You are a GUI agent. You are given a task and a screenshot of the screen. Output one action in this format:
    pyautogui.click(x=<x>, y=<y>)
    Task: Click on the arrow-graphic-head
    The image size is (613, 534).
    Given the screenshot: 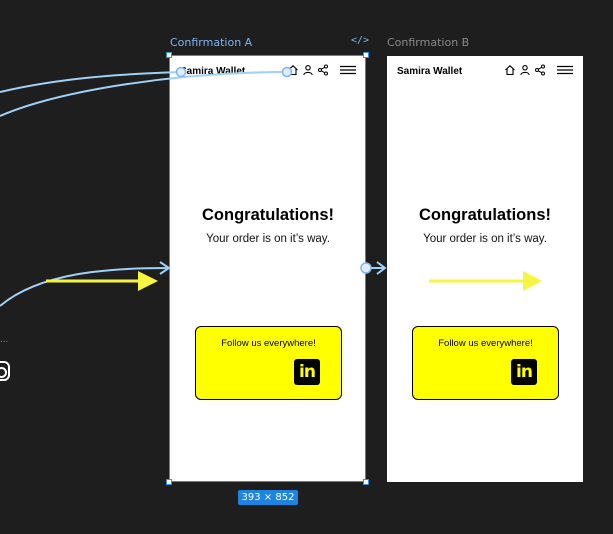 What is the action you would take?
    pyautogui.click(x=148, y=281)
    